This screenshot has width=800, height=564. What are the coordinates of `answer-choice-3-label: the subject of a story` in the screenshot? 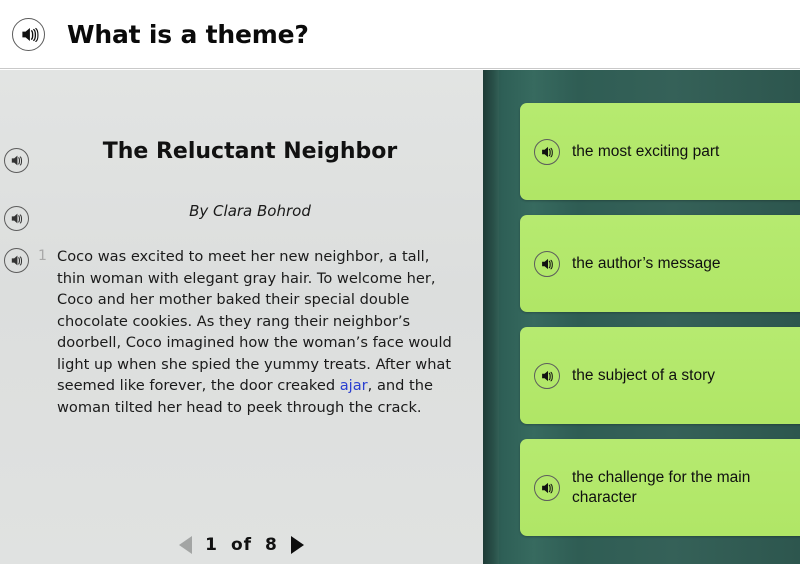 It's located at (644, 375).